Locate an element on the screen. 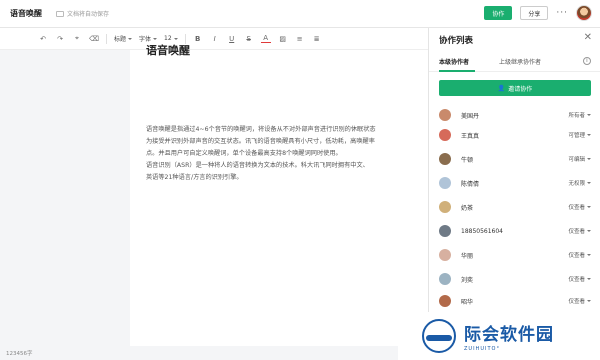  role-select: 可管理 is located at coordinates (579, 135).